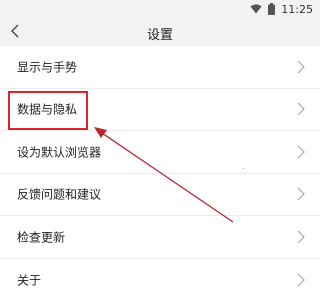 The height and width of the screenshot is (303, 320). I want to click on status-time: 11:25, so click(297, 9).